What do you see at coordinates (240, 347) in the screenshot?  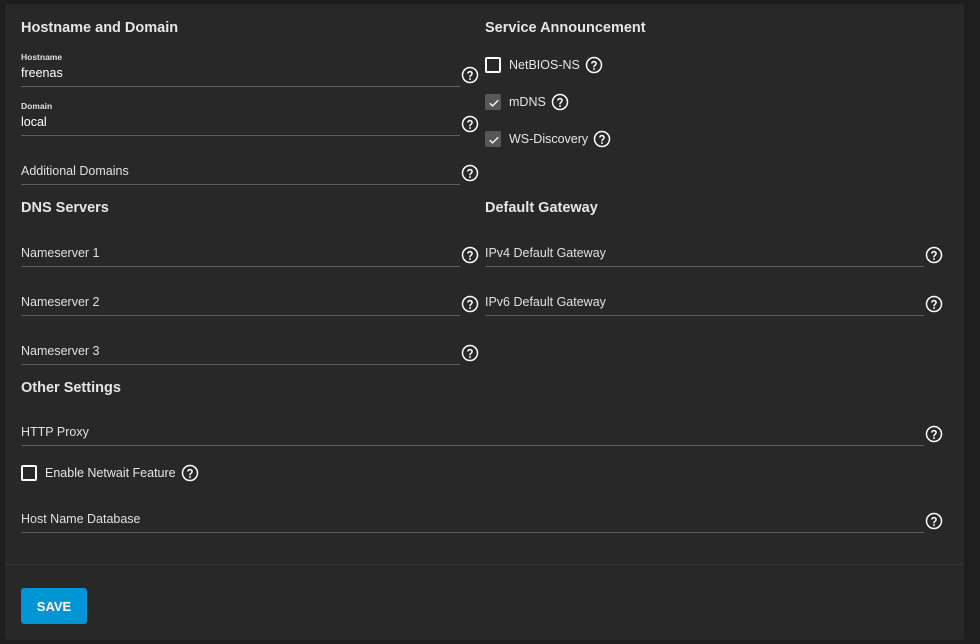 I see `nameserver3-field: Nameserver 3` at bounding box center [240, 347].